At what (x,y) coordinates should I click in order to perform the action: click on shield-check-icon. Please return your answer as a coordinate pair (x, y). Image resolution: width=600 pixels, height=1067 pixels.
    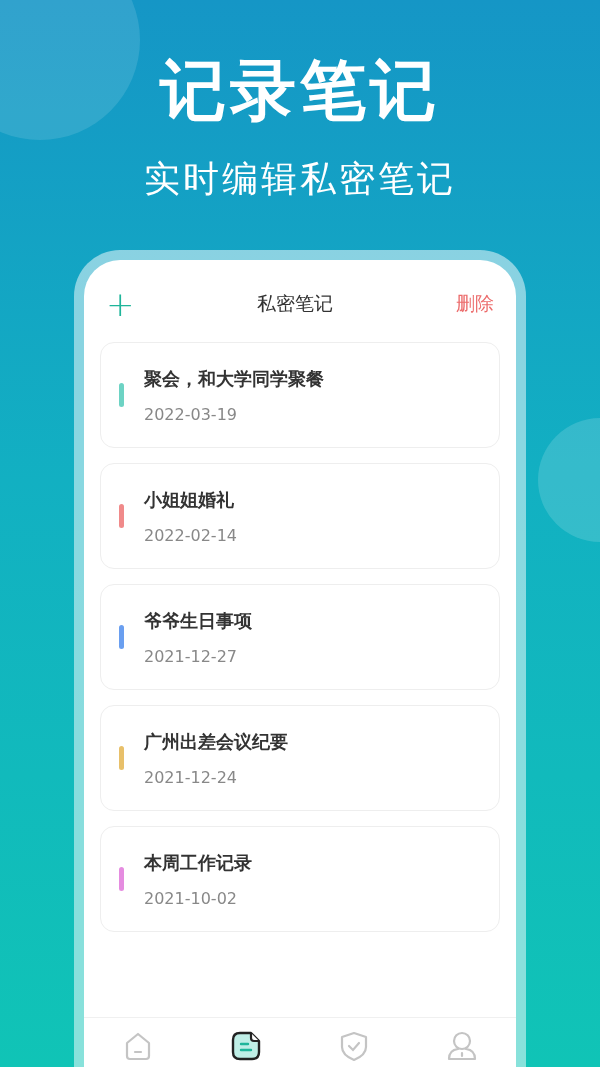
    Looking at the image, I should click on (354, 1046).